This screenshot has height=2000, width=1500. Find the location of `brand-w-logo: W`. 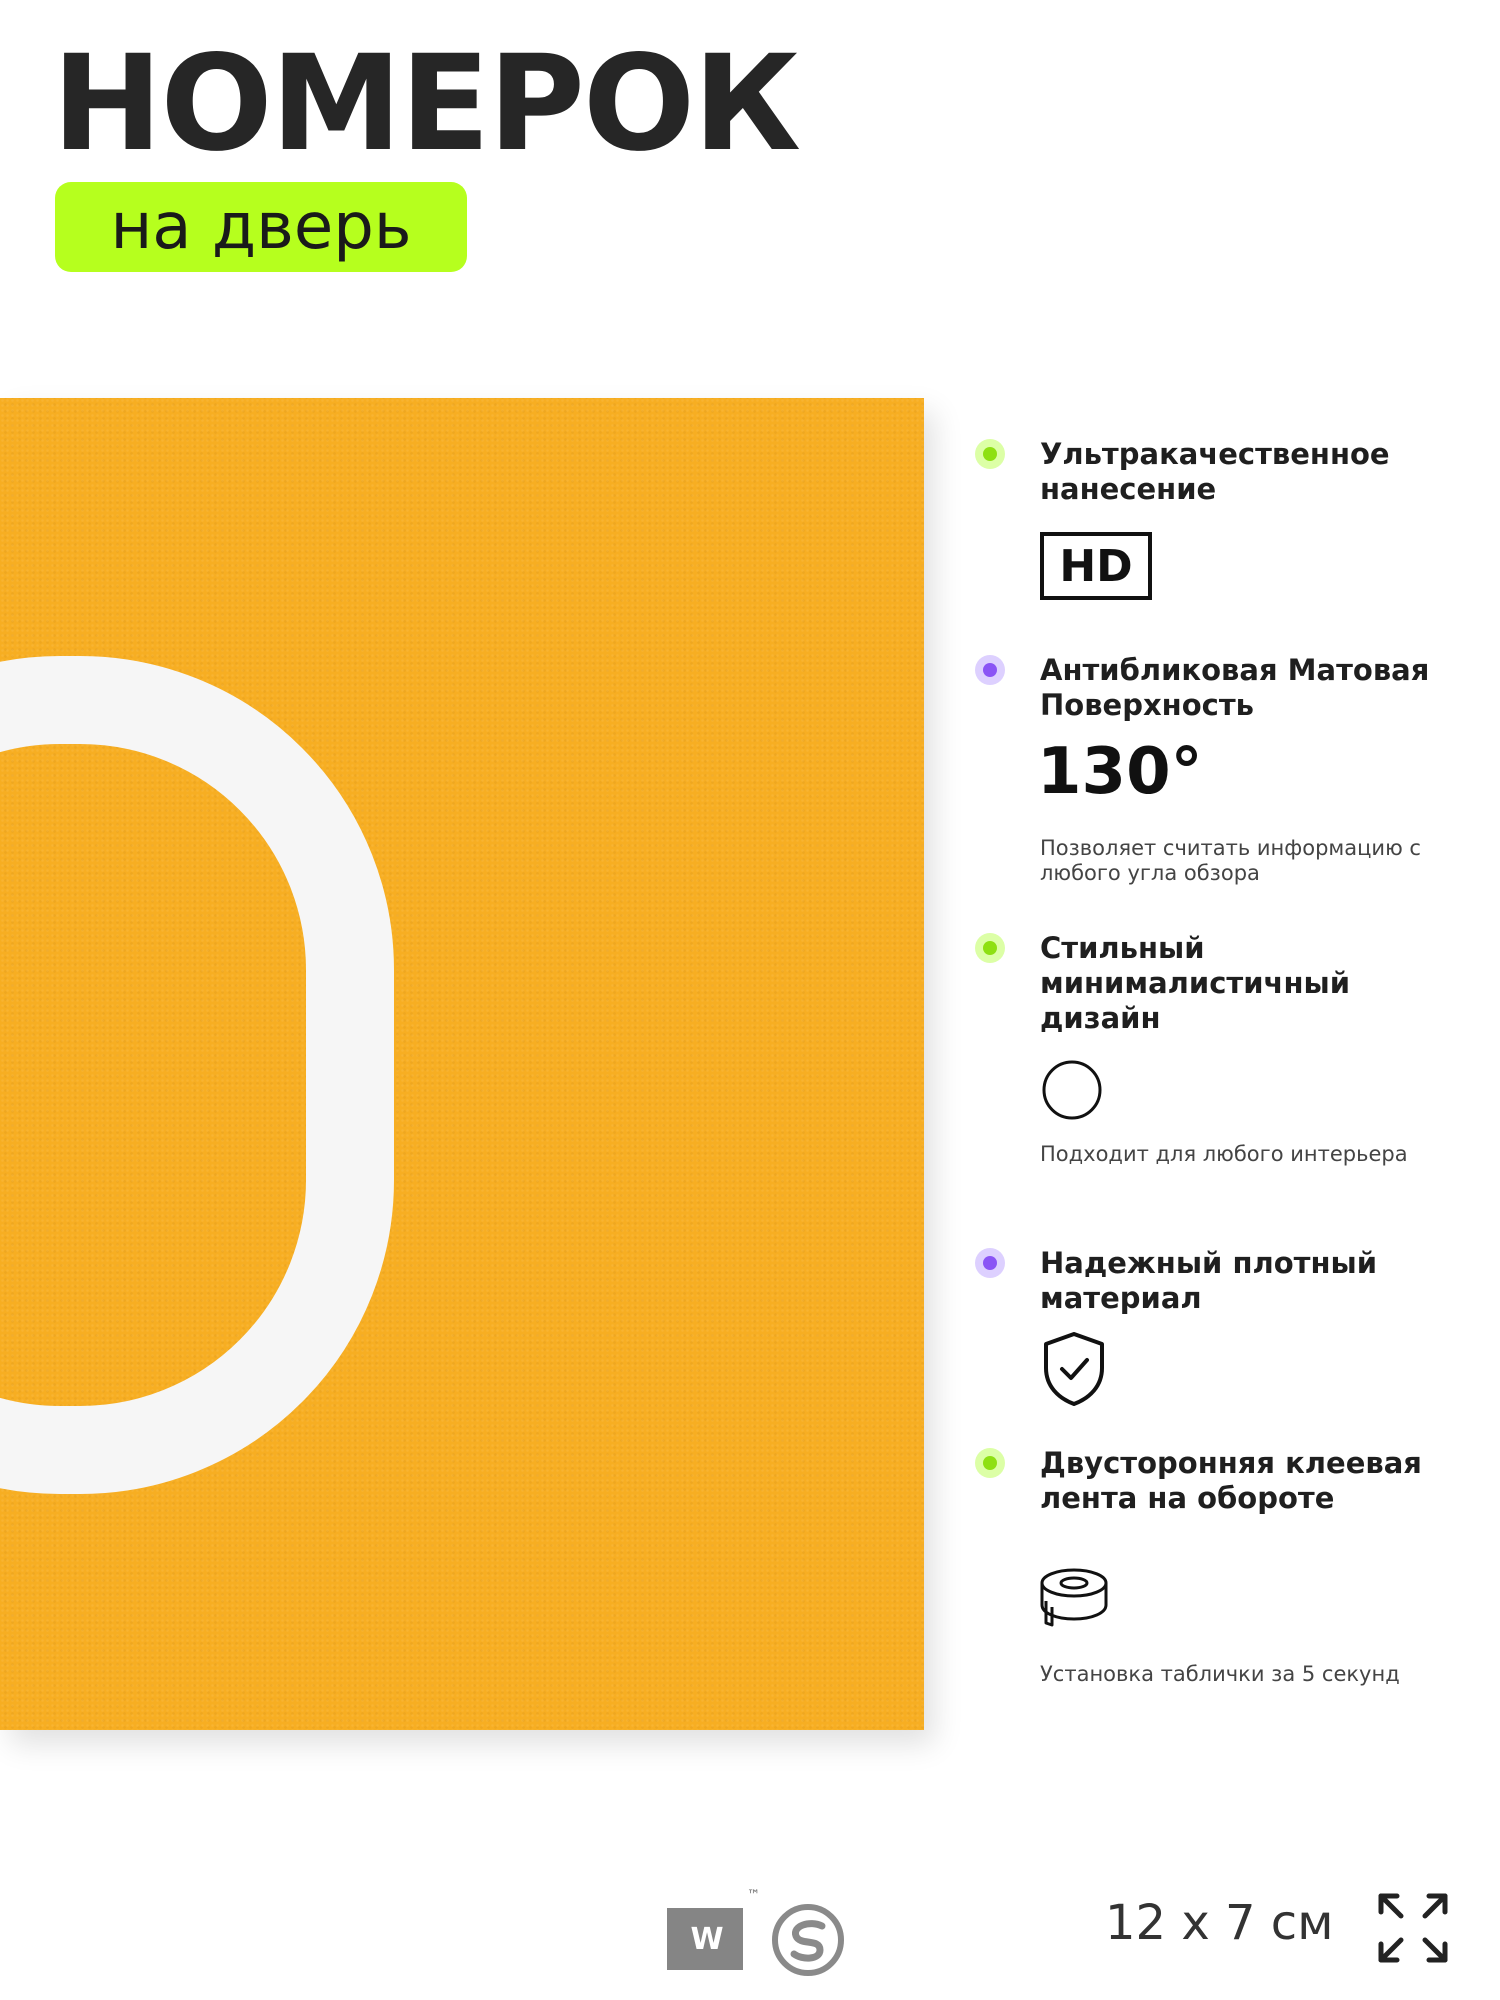

brand-w-logo: W is located at coordinates (705, 1939).